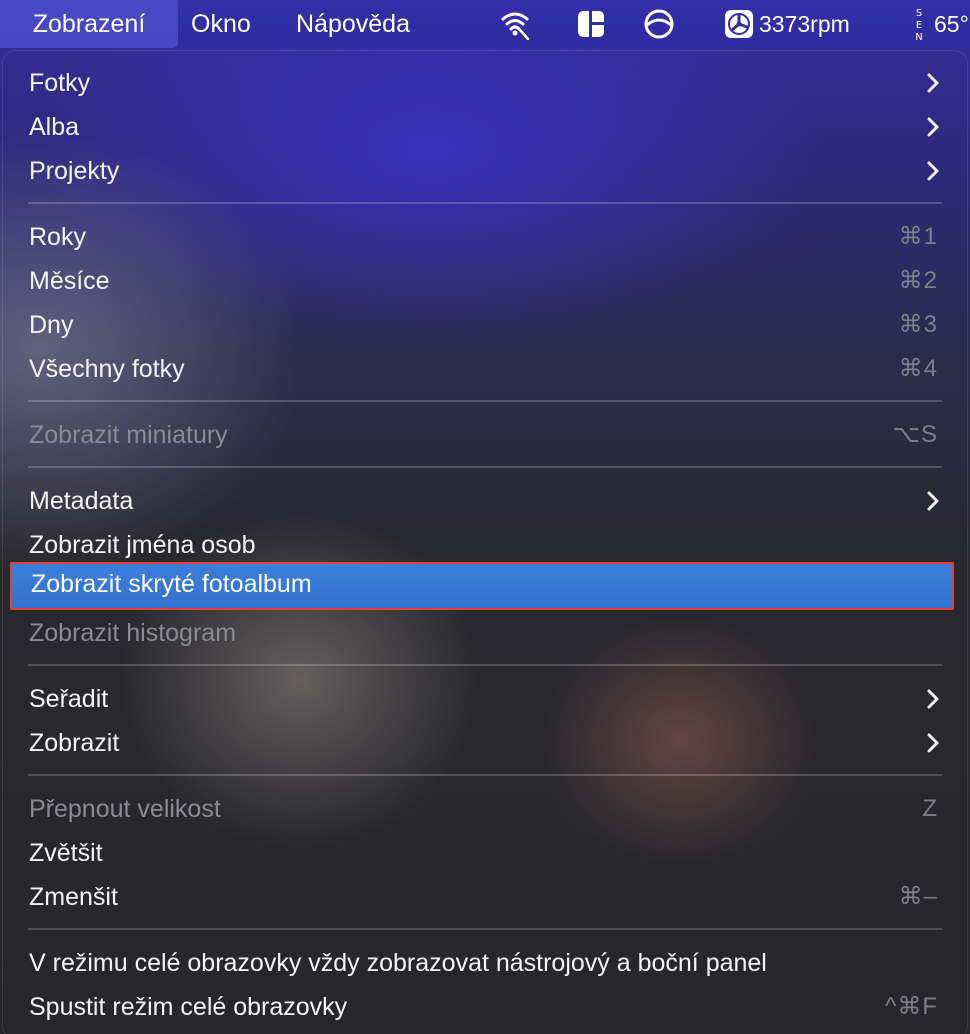 The image size is (970, 1034). Describe the element at coordinates (515, 24) in the screenshot. I see `wifi-icon` at that location.